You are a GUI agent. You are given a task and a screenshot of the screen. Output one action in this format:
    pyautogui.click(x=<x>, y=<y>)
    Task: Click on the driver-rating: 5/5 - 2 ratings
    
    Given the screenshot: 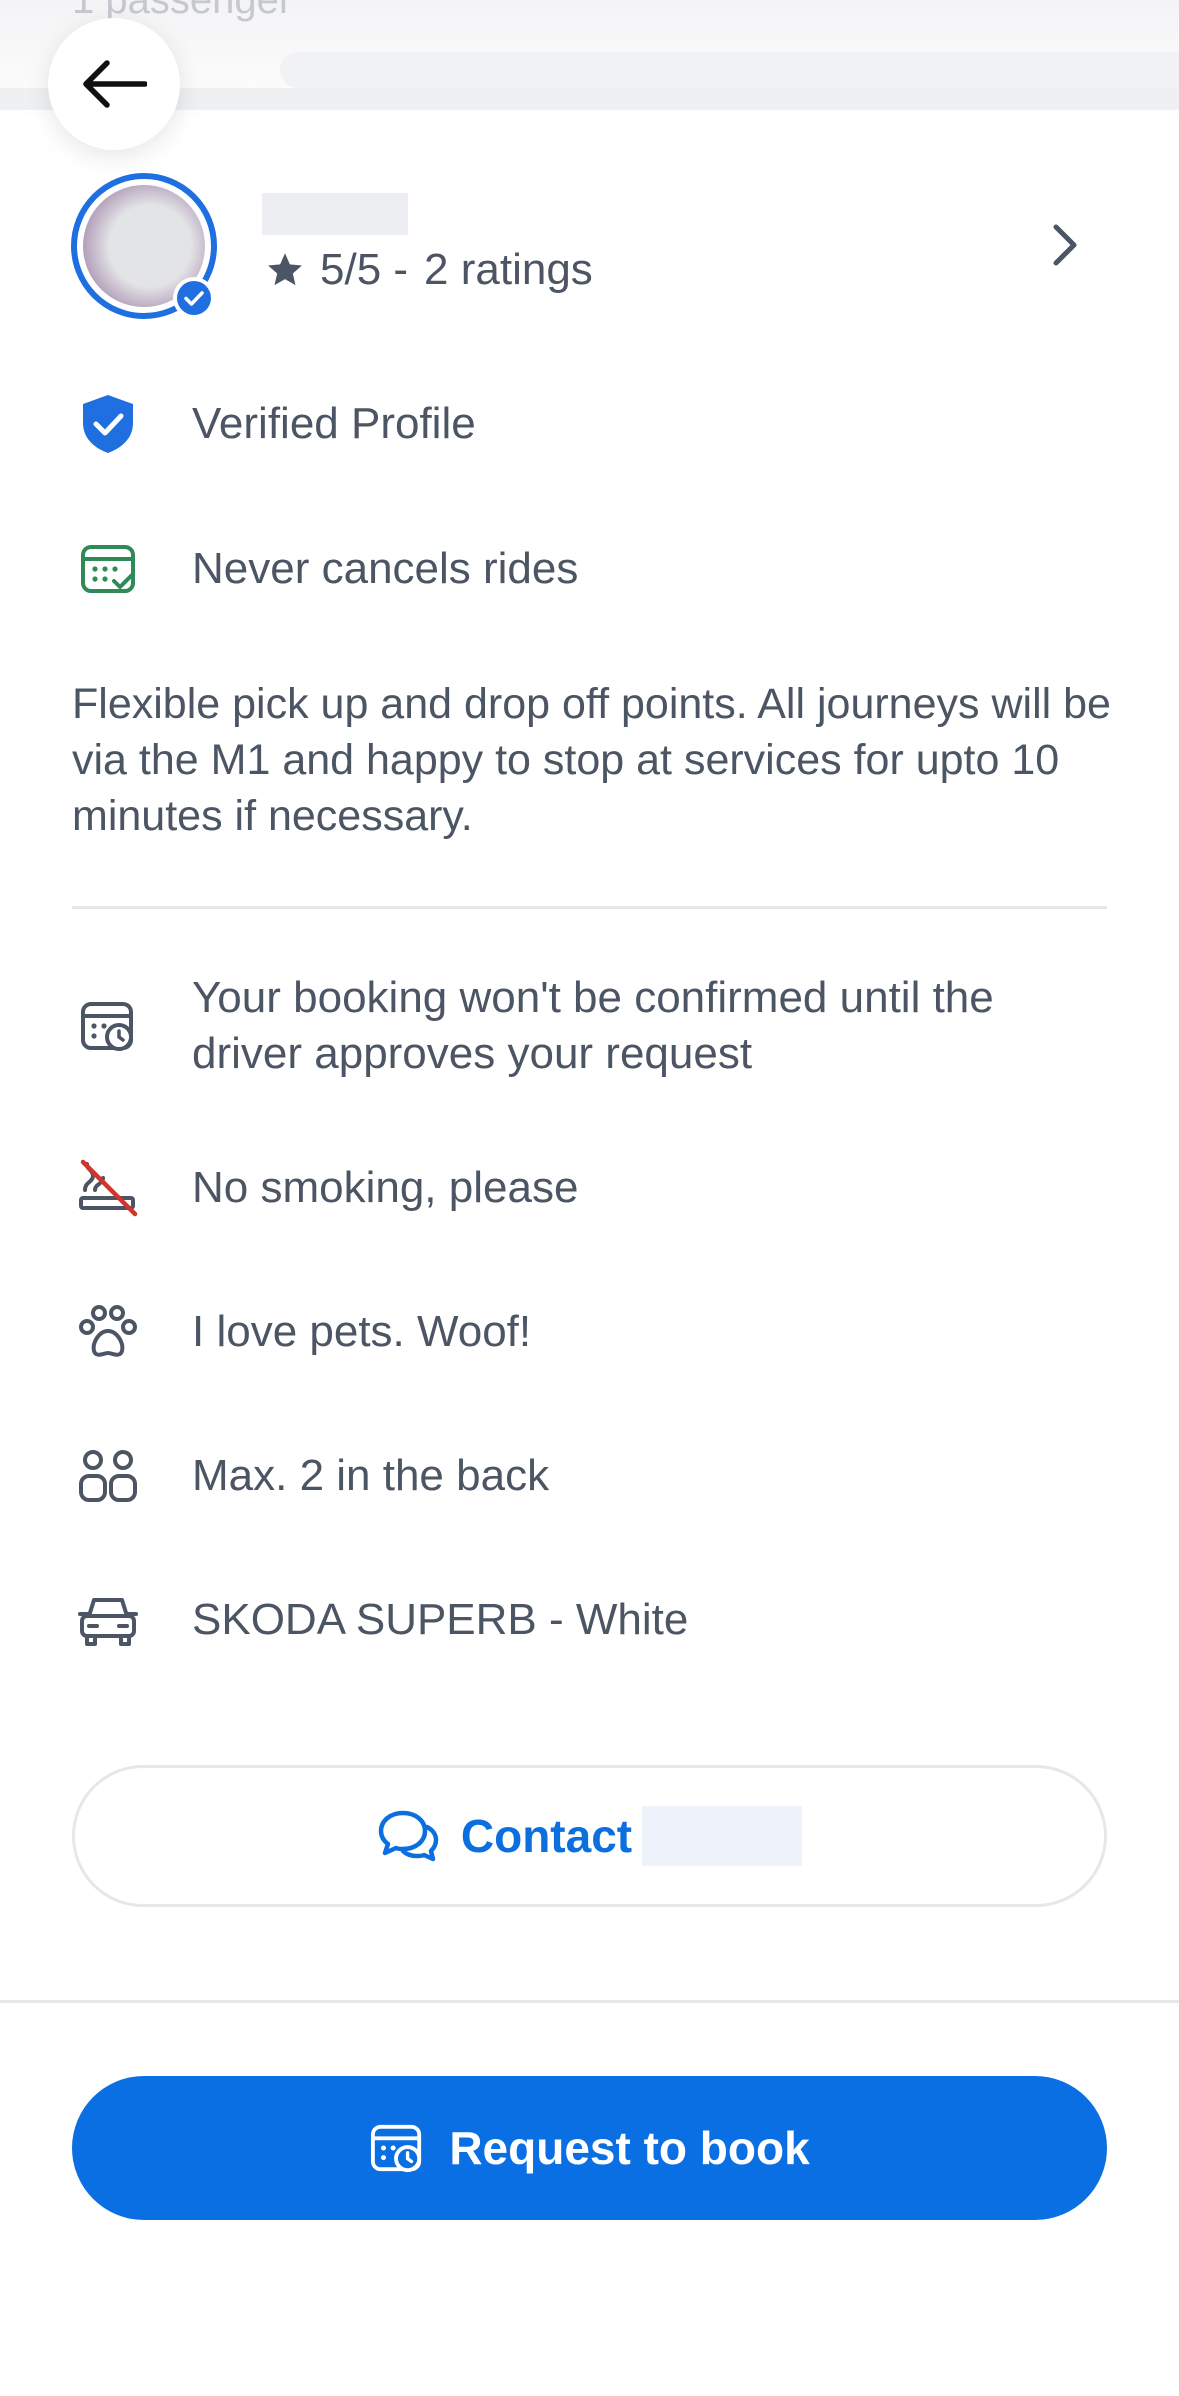 What is the action you would take?
    pyautogui.click(x=429, y=270)
    